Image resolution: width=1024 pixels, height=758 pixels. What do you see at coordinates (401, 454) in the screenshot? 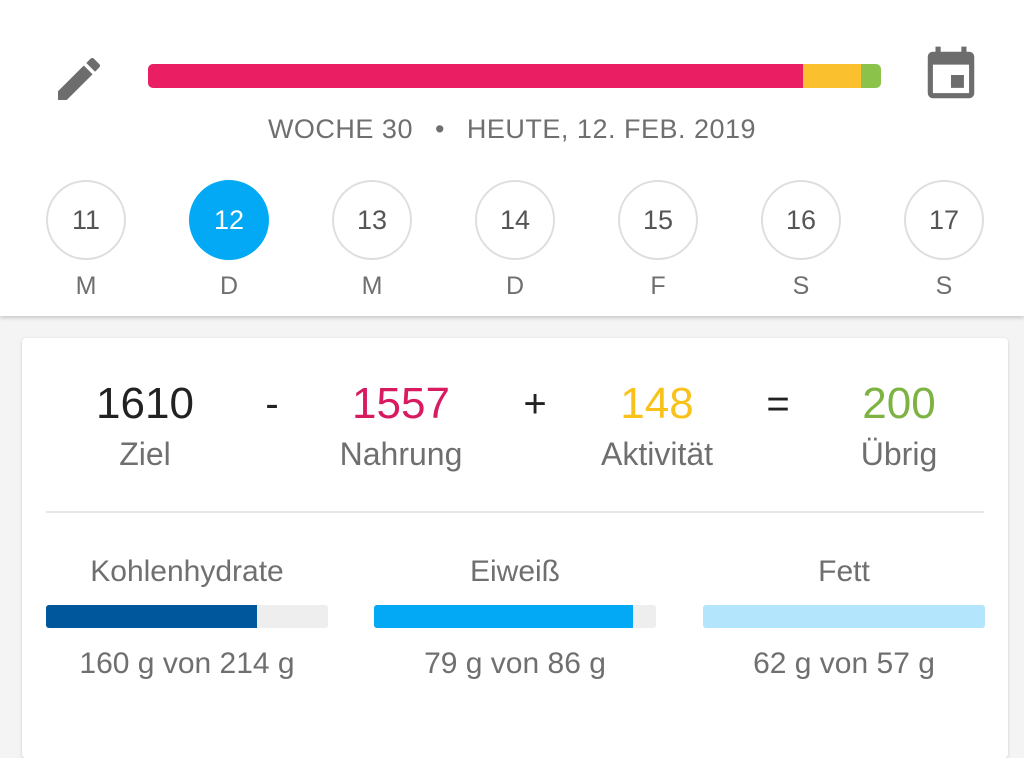
I see `food-label: Nahrung` at bounding box center [401, 454].